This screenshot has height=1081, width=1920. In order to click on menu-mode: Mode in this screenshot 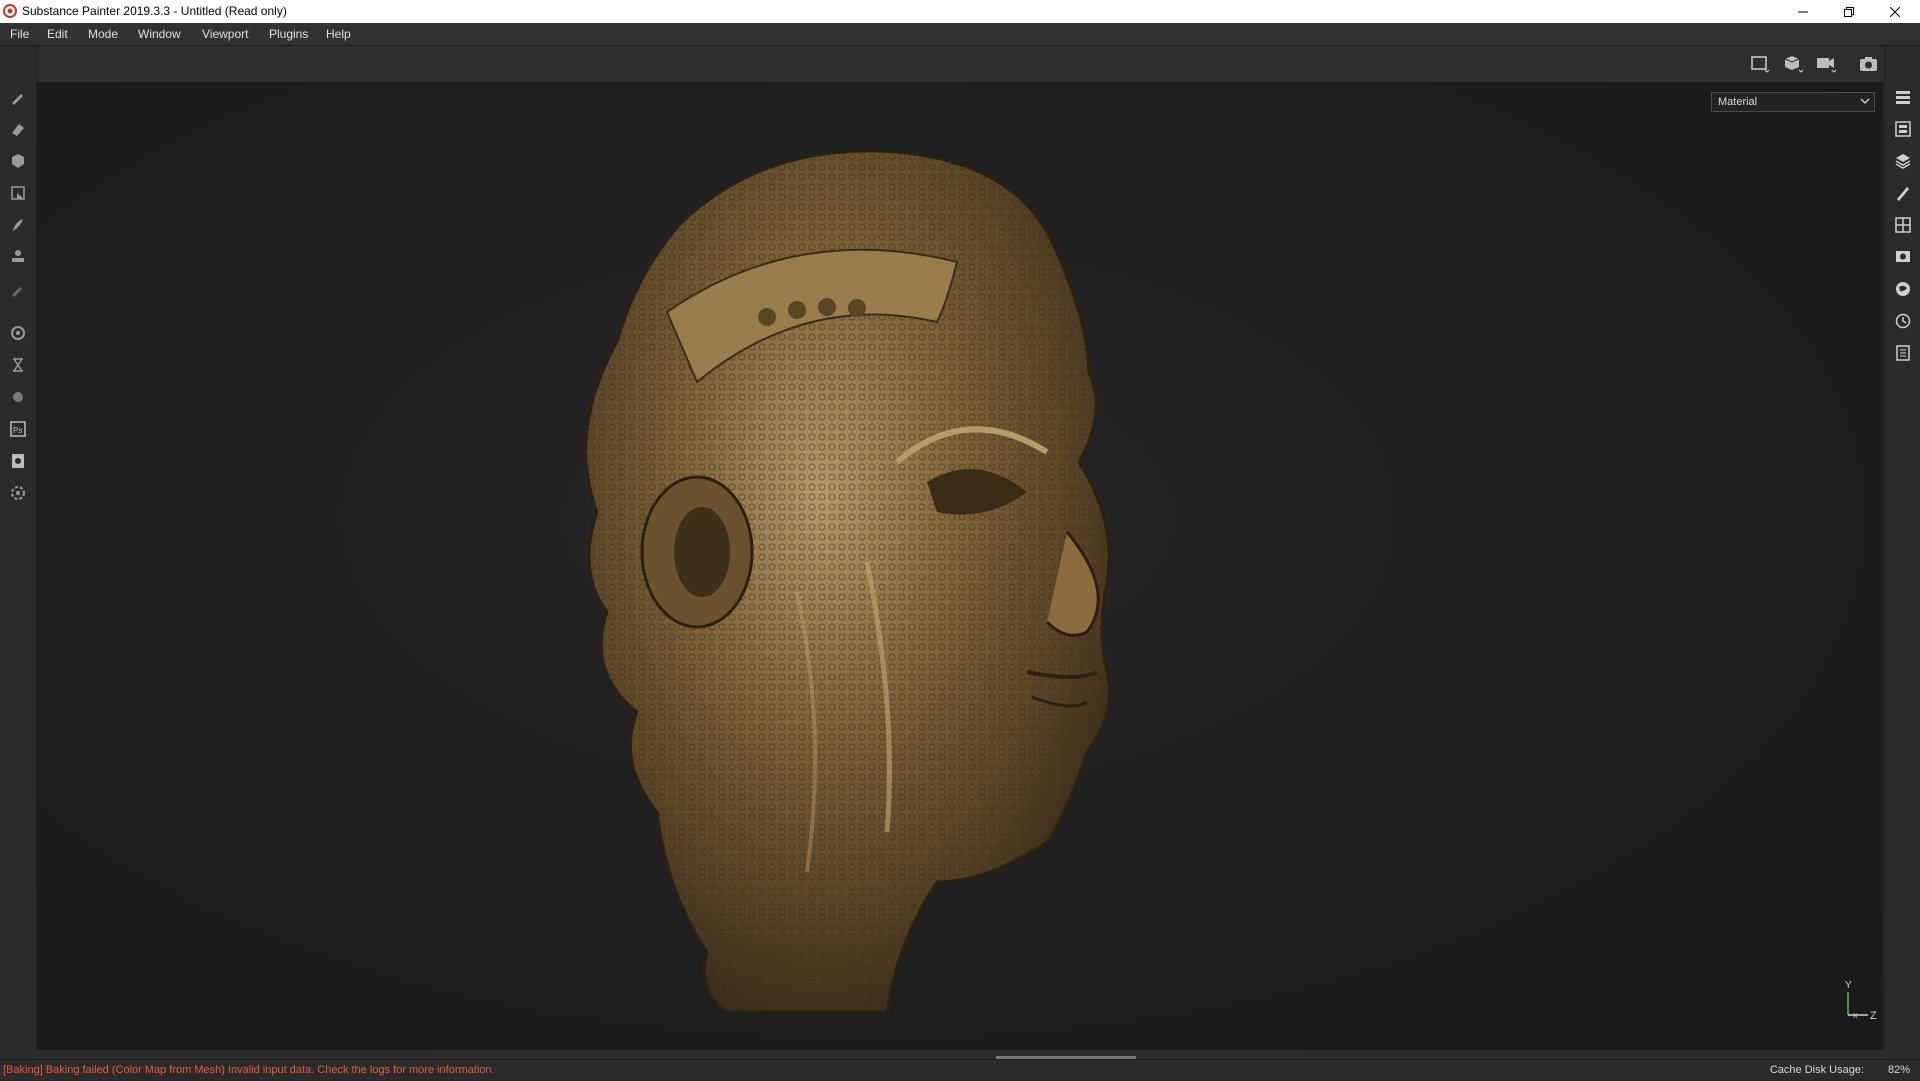, I will do `click(103, 34)`.